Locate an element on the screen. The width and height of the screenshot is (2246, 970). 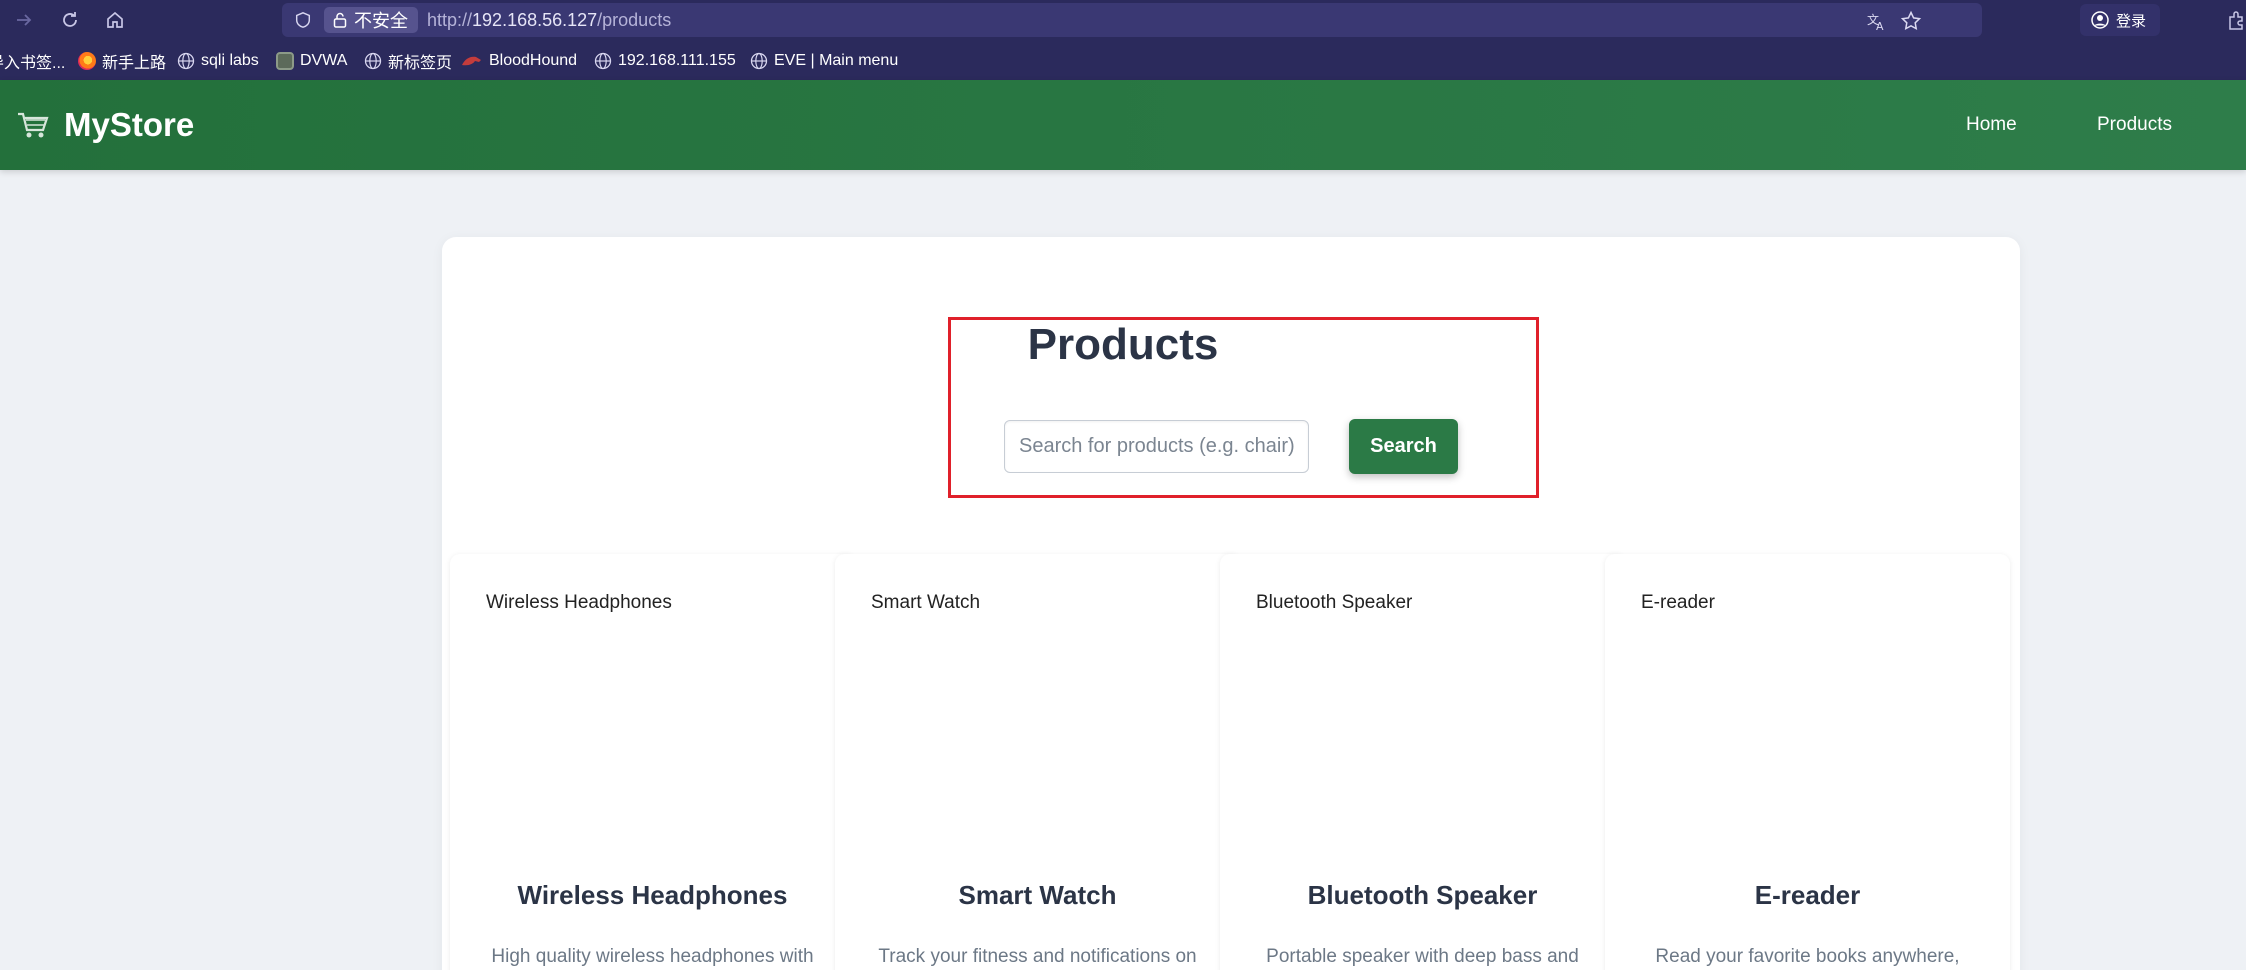
arrow-right-icon is located at coordinates (24, 20).